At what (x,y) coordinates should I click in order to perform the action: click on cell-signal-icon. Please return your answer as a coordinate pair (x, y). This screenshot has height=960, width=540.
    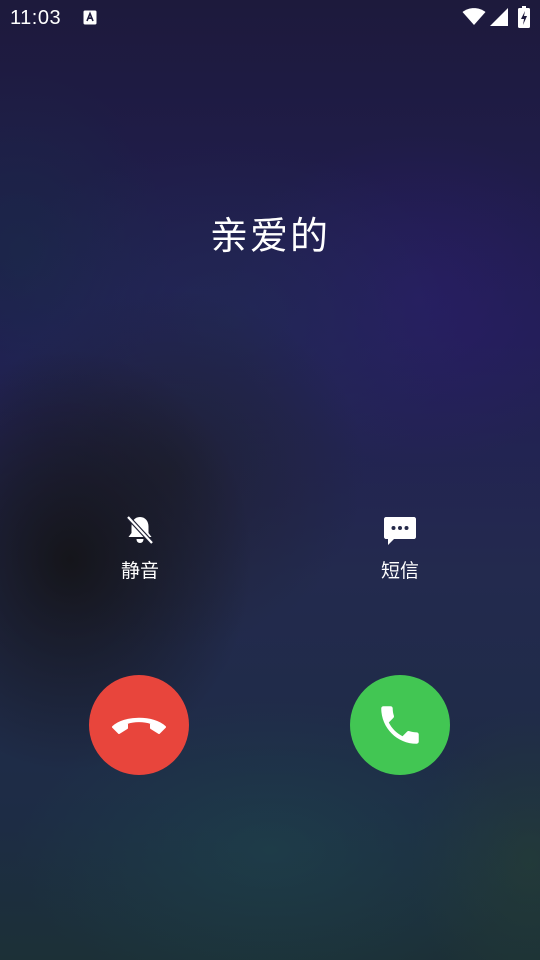
    Looking at the image, I should click on (499, 17).